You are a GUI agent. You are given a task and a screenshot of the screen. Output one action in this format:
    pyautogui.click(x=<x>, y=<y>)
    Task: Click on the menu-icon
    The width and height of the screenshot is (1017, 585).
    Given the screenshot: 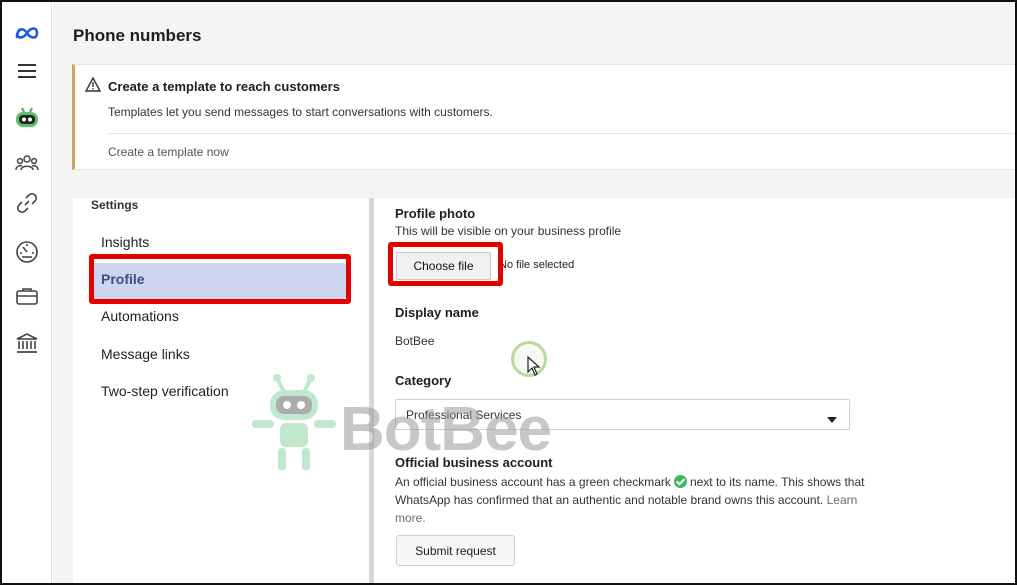 What is the action you would take?
    pyautogui.click(x=27, y=71)
    